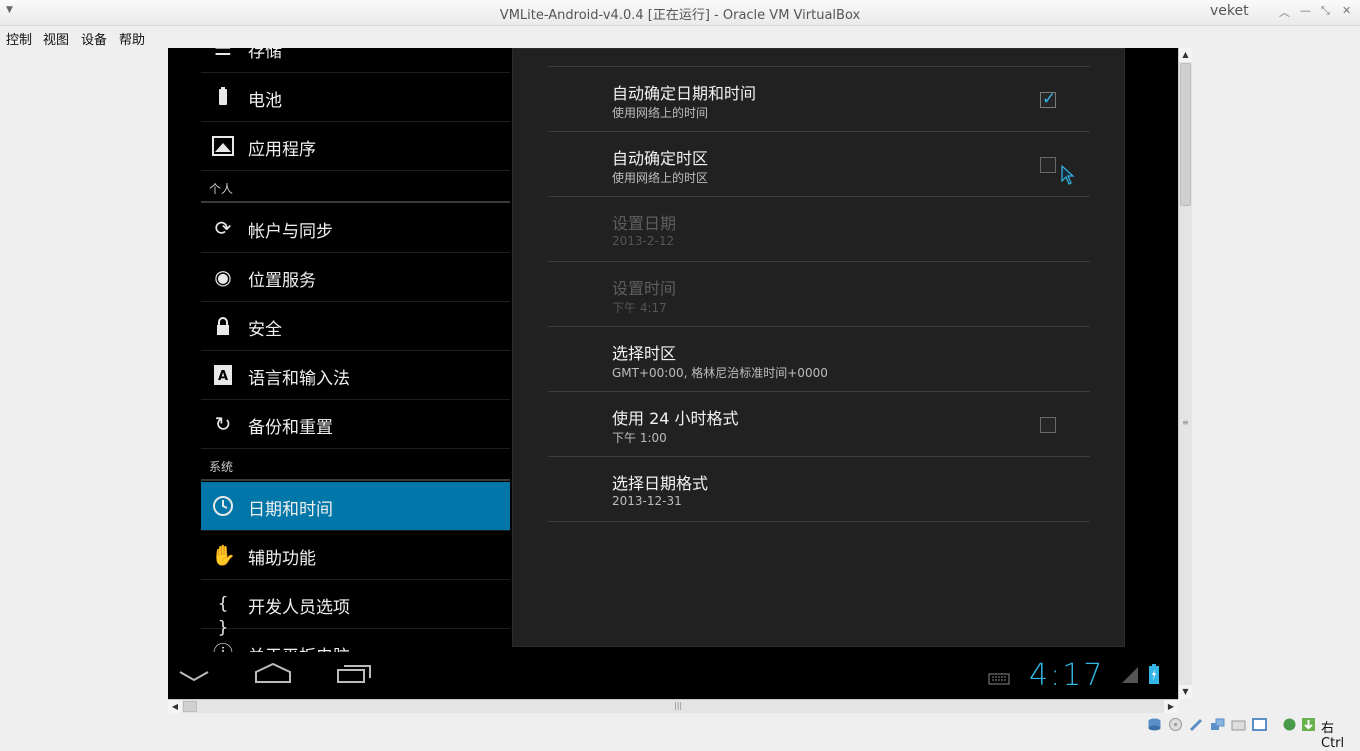 The width and height of the screenshot is (1360, 751). What do you see at coordinates (1185, 422) in the screenshot?
I see `scroll-grip-icon: ≡` at bounding box center [1185, 422].